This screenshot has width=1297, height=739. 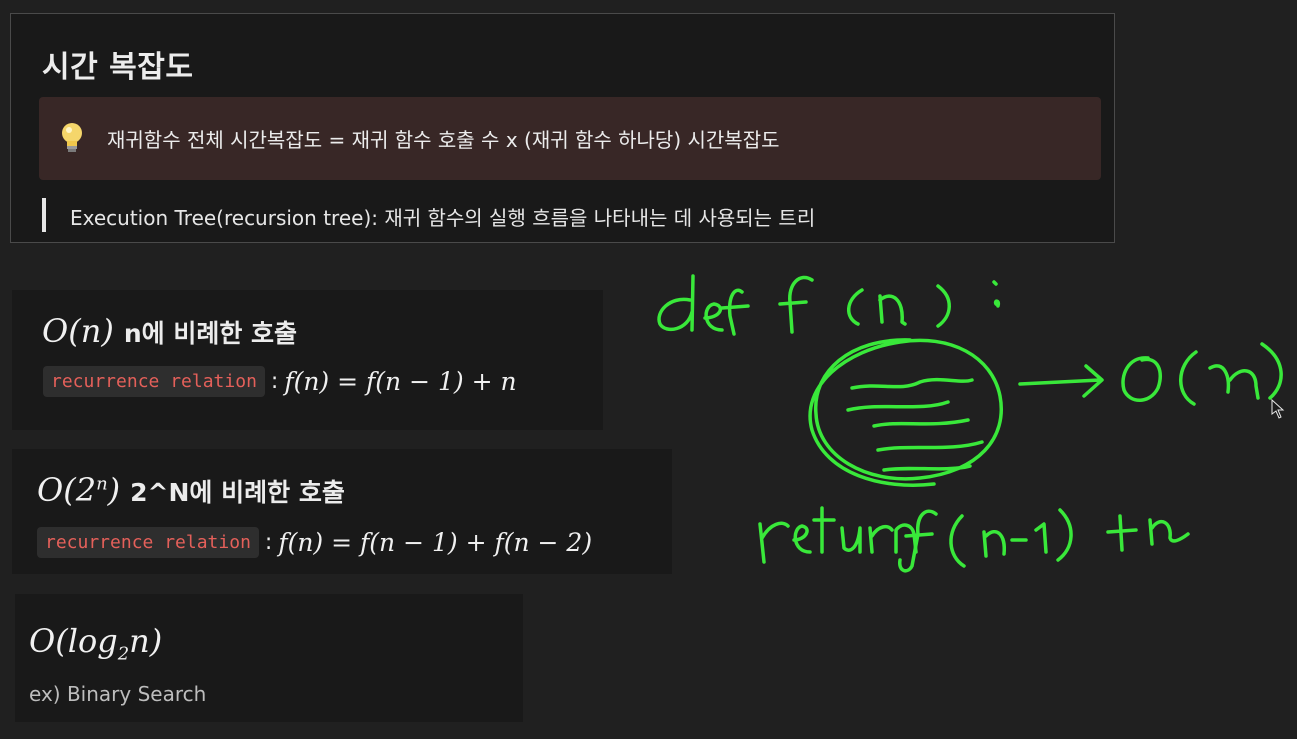 What do you see at coordinates (994, 544) in the screenshot?
I see `ink-n3` at bounding box center [994, 544].